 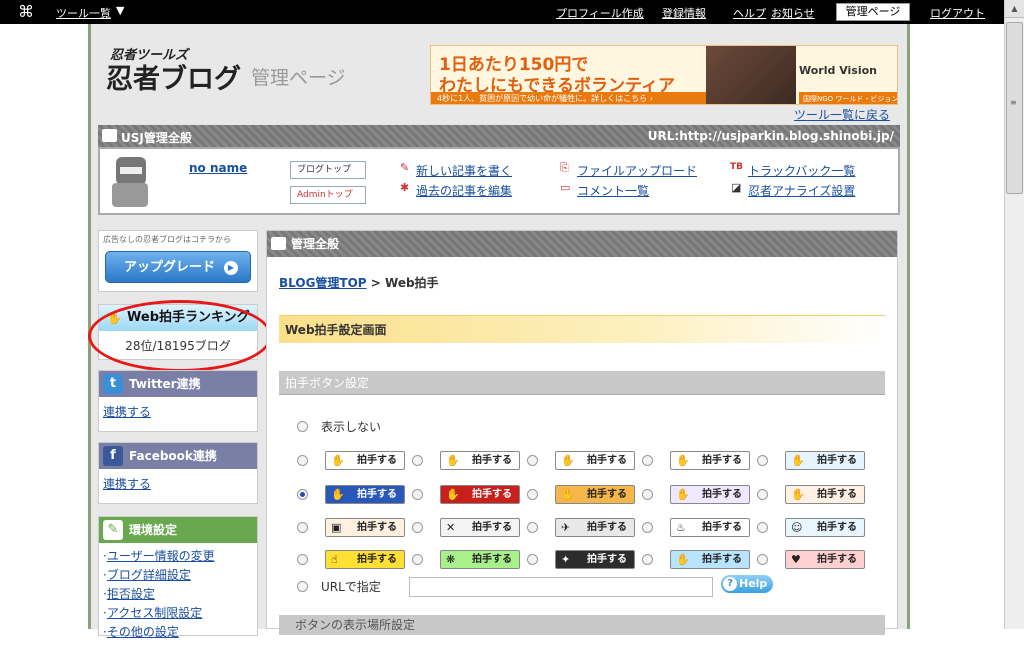 What do you see at coordinates (167, 239) in the screenshot?
I see `upgrade-caption: 広告なしの忍者ブログはコチラから` at bounding box center [167, 239].